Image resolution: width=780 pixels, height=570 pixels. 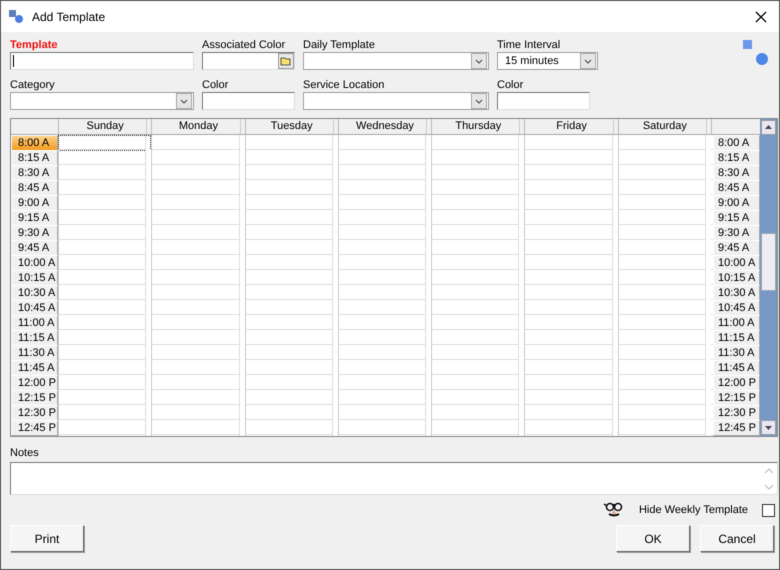 I want to click on color-picker-field, so click(x=248, y=61).